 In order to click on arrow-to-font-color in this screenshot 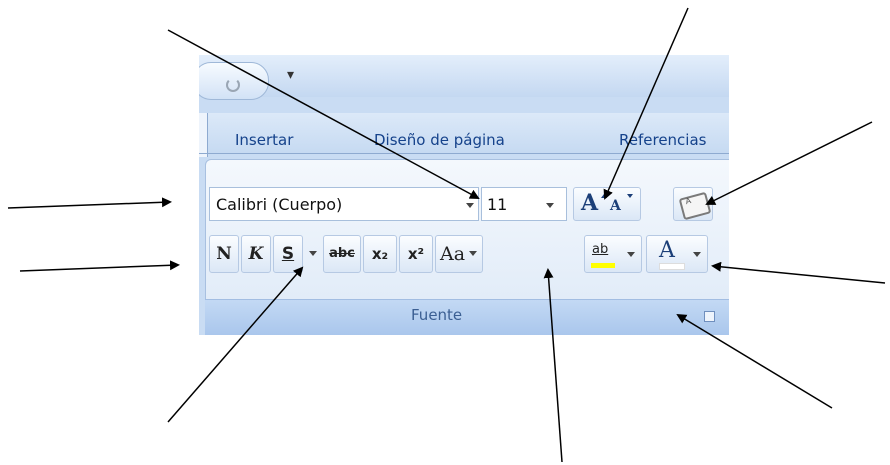, I will do `click(798, 272)`.